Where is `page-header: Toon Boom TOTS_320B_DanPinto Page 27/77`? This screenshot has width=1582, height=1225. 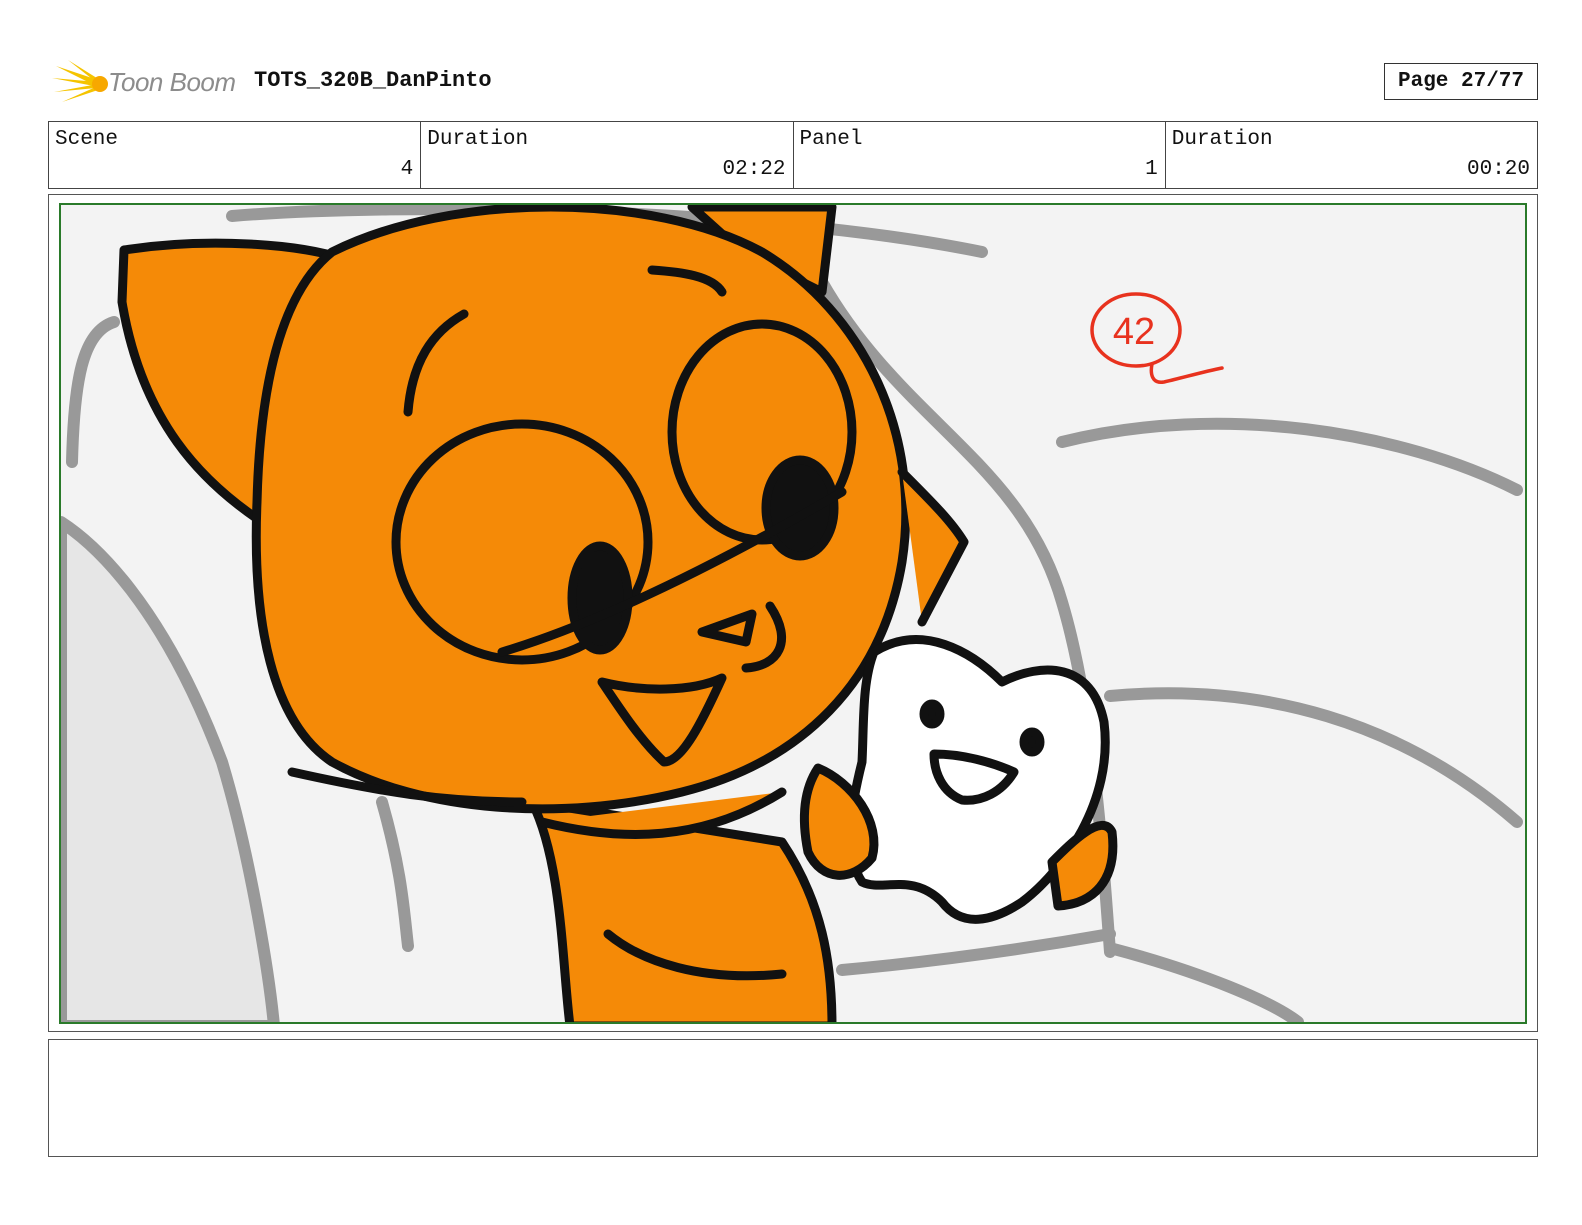 page-header: Toon Boom TOTS_320B_DanPinto Page 27/77 is located at coordinates (793, 81).